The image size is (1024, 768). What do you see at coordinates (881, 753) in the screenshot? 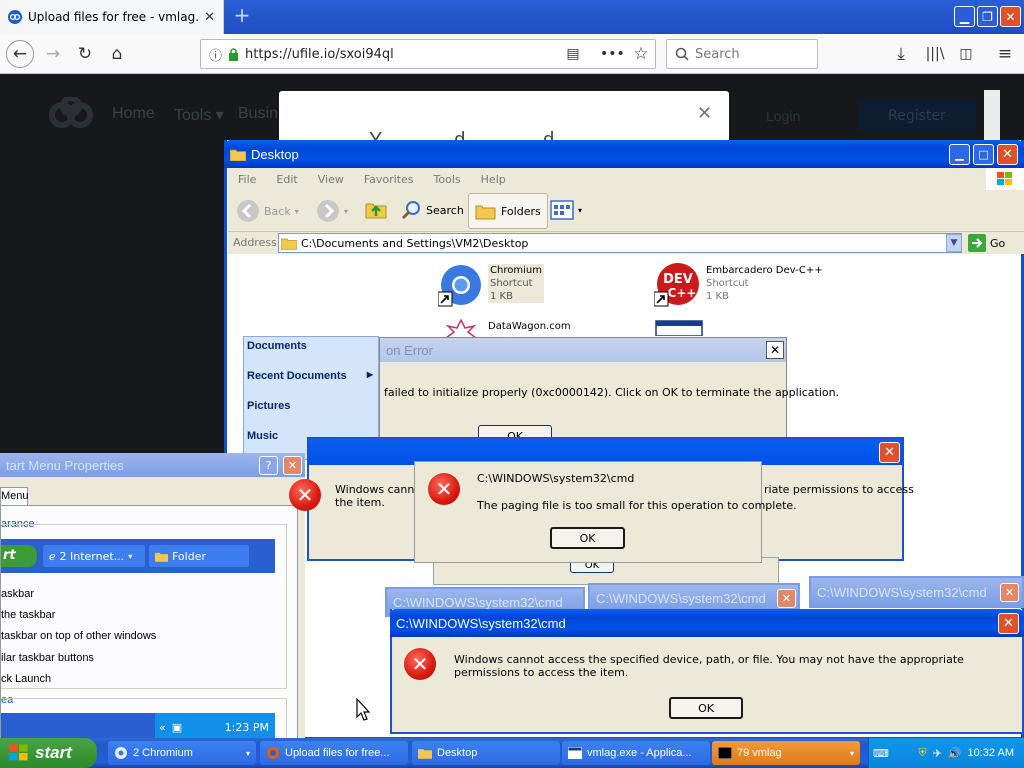
I see `keyboard-icon: ⌨` at bounding box center [881, 753].